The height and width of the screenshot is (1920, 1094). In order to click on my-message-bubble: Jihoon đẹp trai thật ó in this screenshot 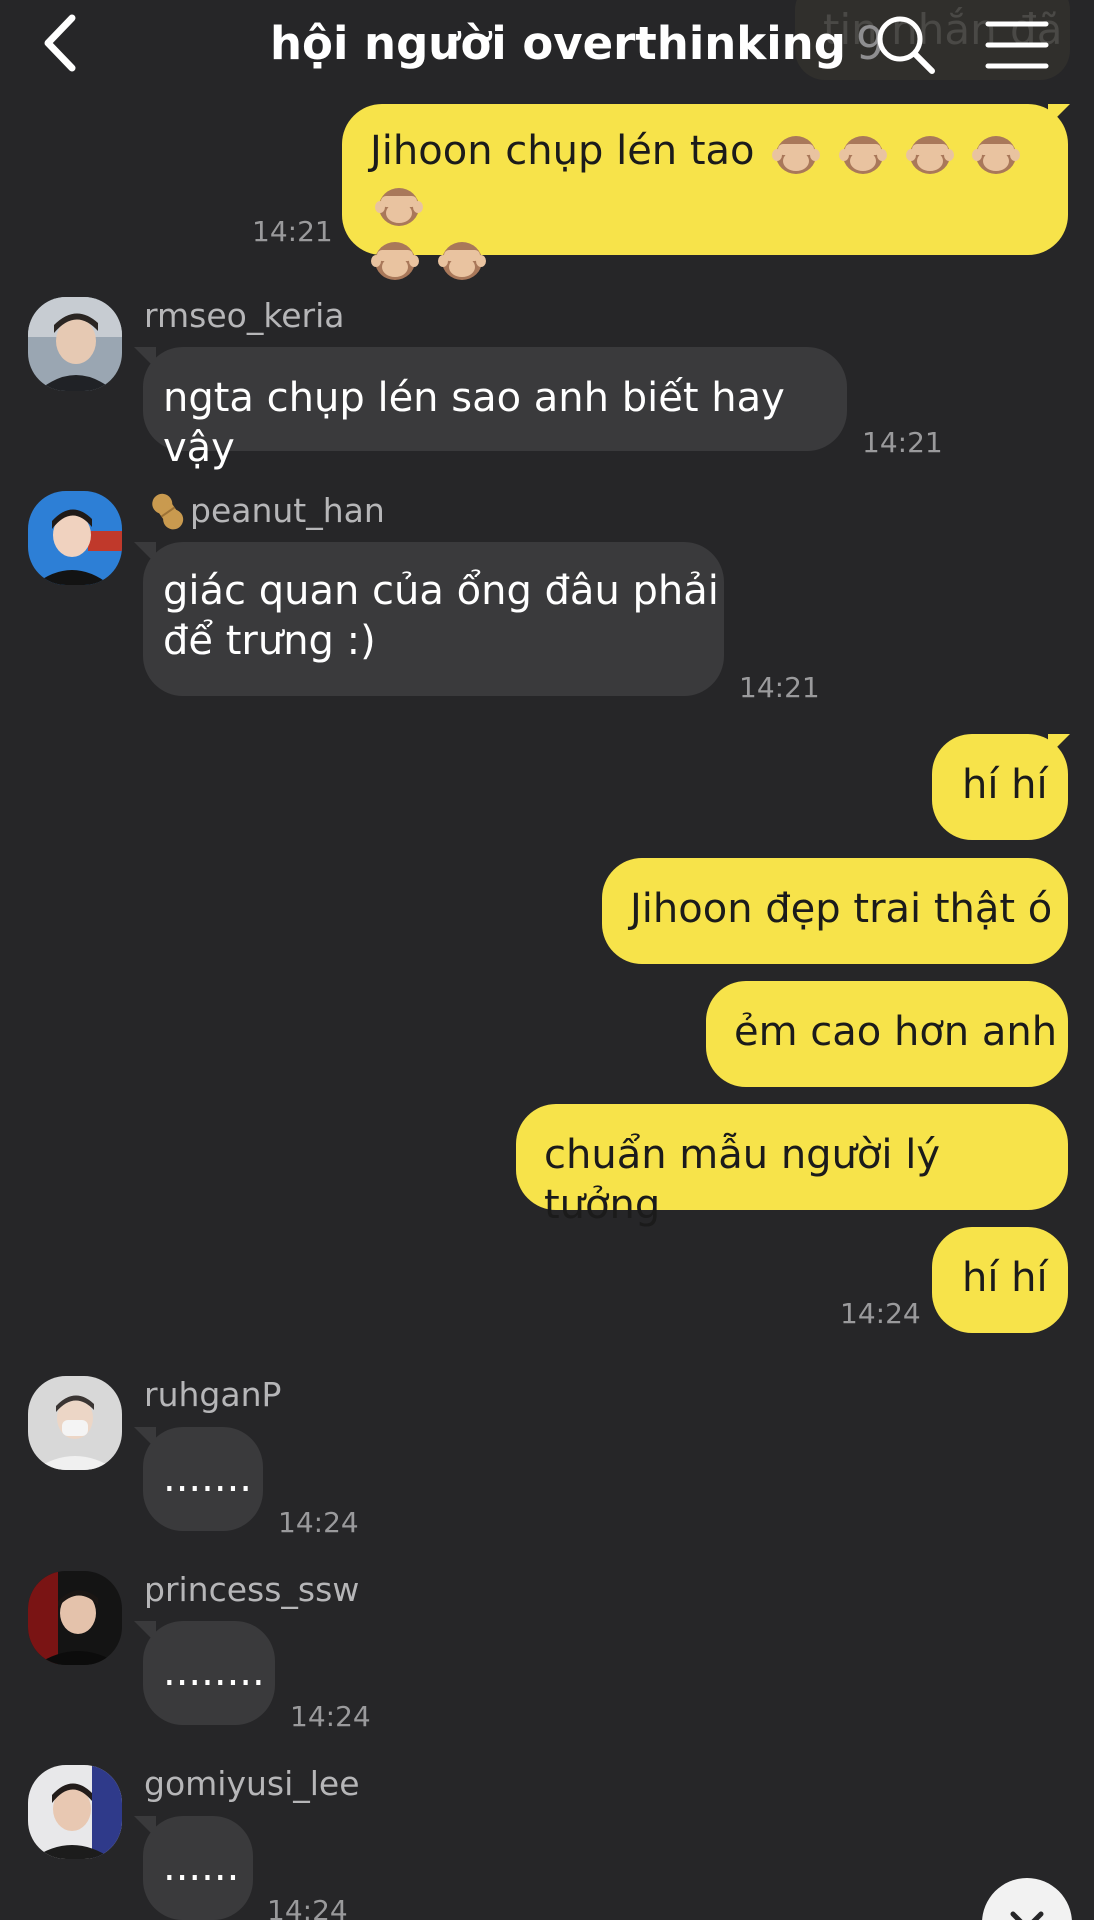, I will do `click(835, 911)`.